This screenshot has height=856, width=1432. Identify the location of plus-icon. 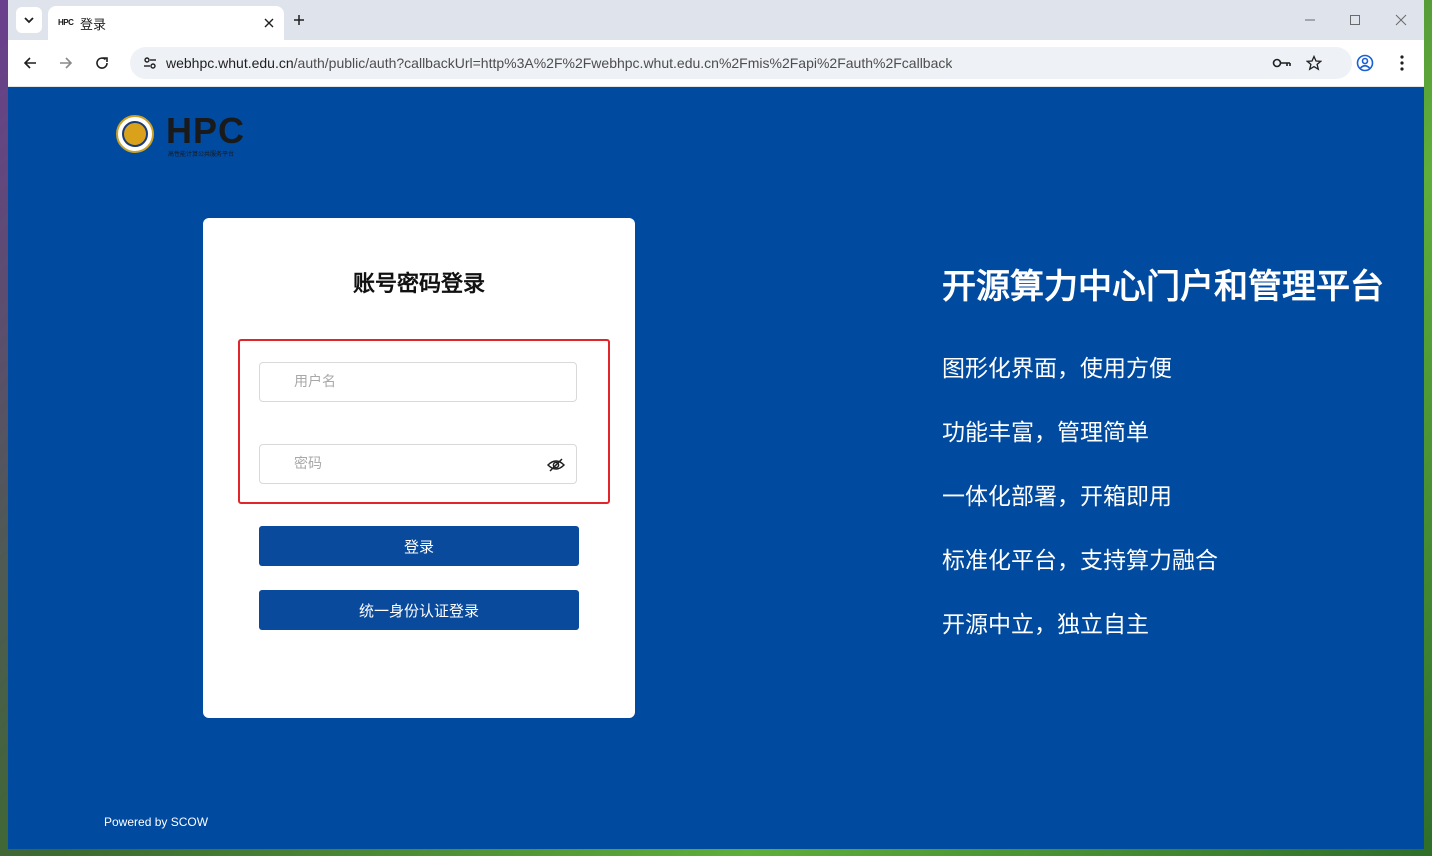
(299, 20).